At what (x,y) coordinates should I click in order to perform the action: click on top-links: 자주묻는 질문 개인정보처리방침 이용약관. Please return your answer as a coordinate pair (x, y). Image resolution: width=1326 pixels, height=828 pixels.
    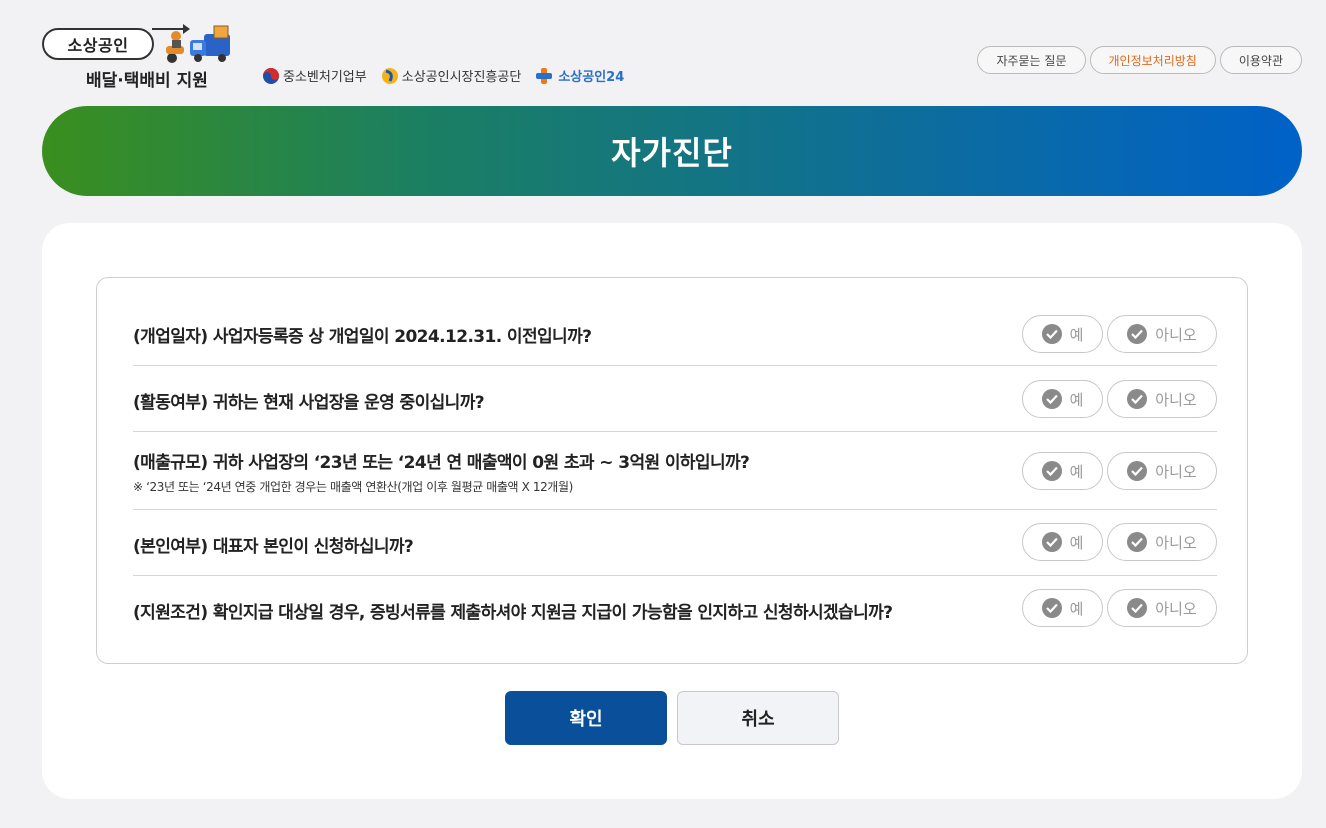
    Looking at the image, I should click on (1139, 60).